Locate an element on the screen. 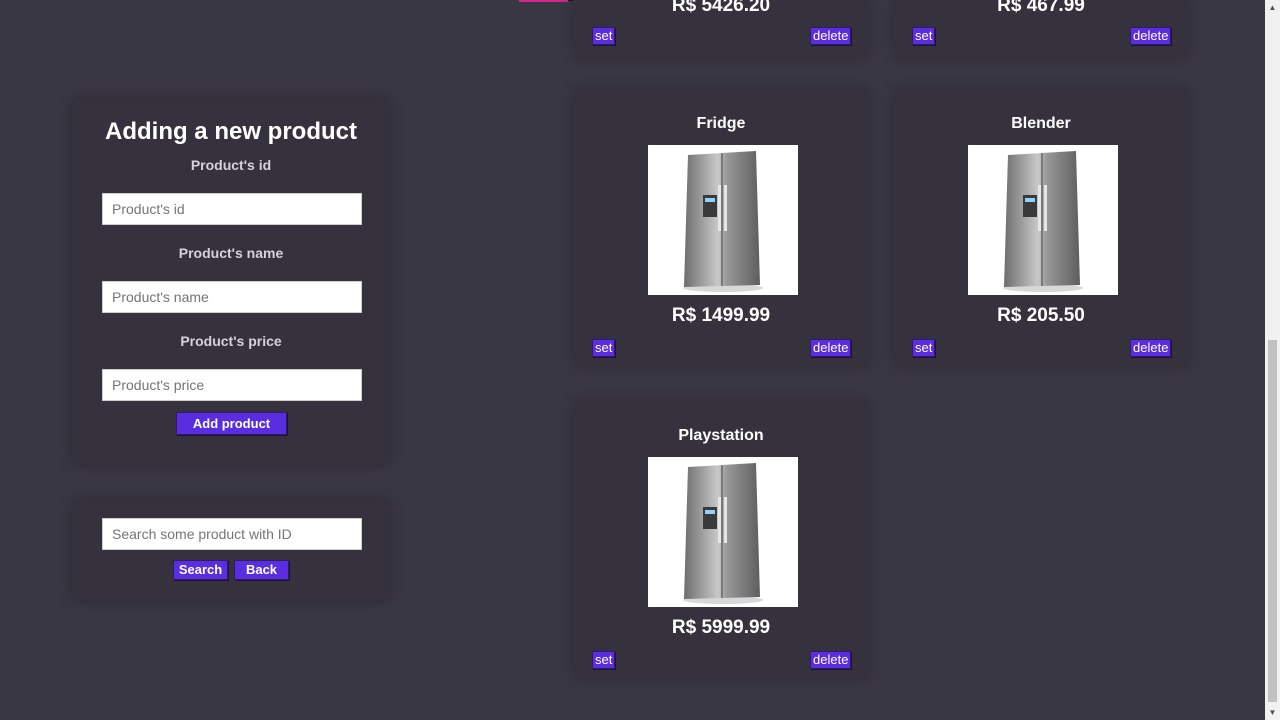 The width and height of the screenshot is (1280, 720). product-price: R$ 467.99 is located at coordinates (1041, 8).